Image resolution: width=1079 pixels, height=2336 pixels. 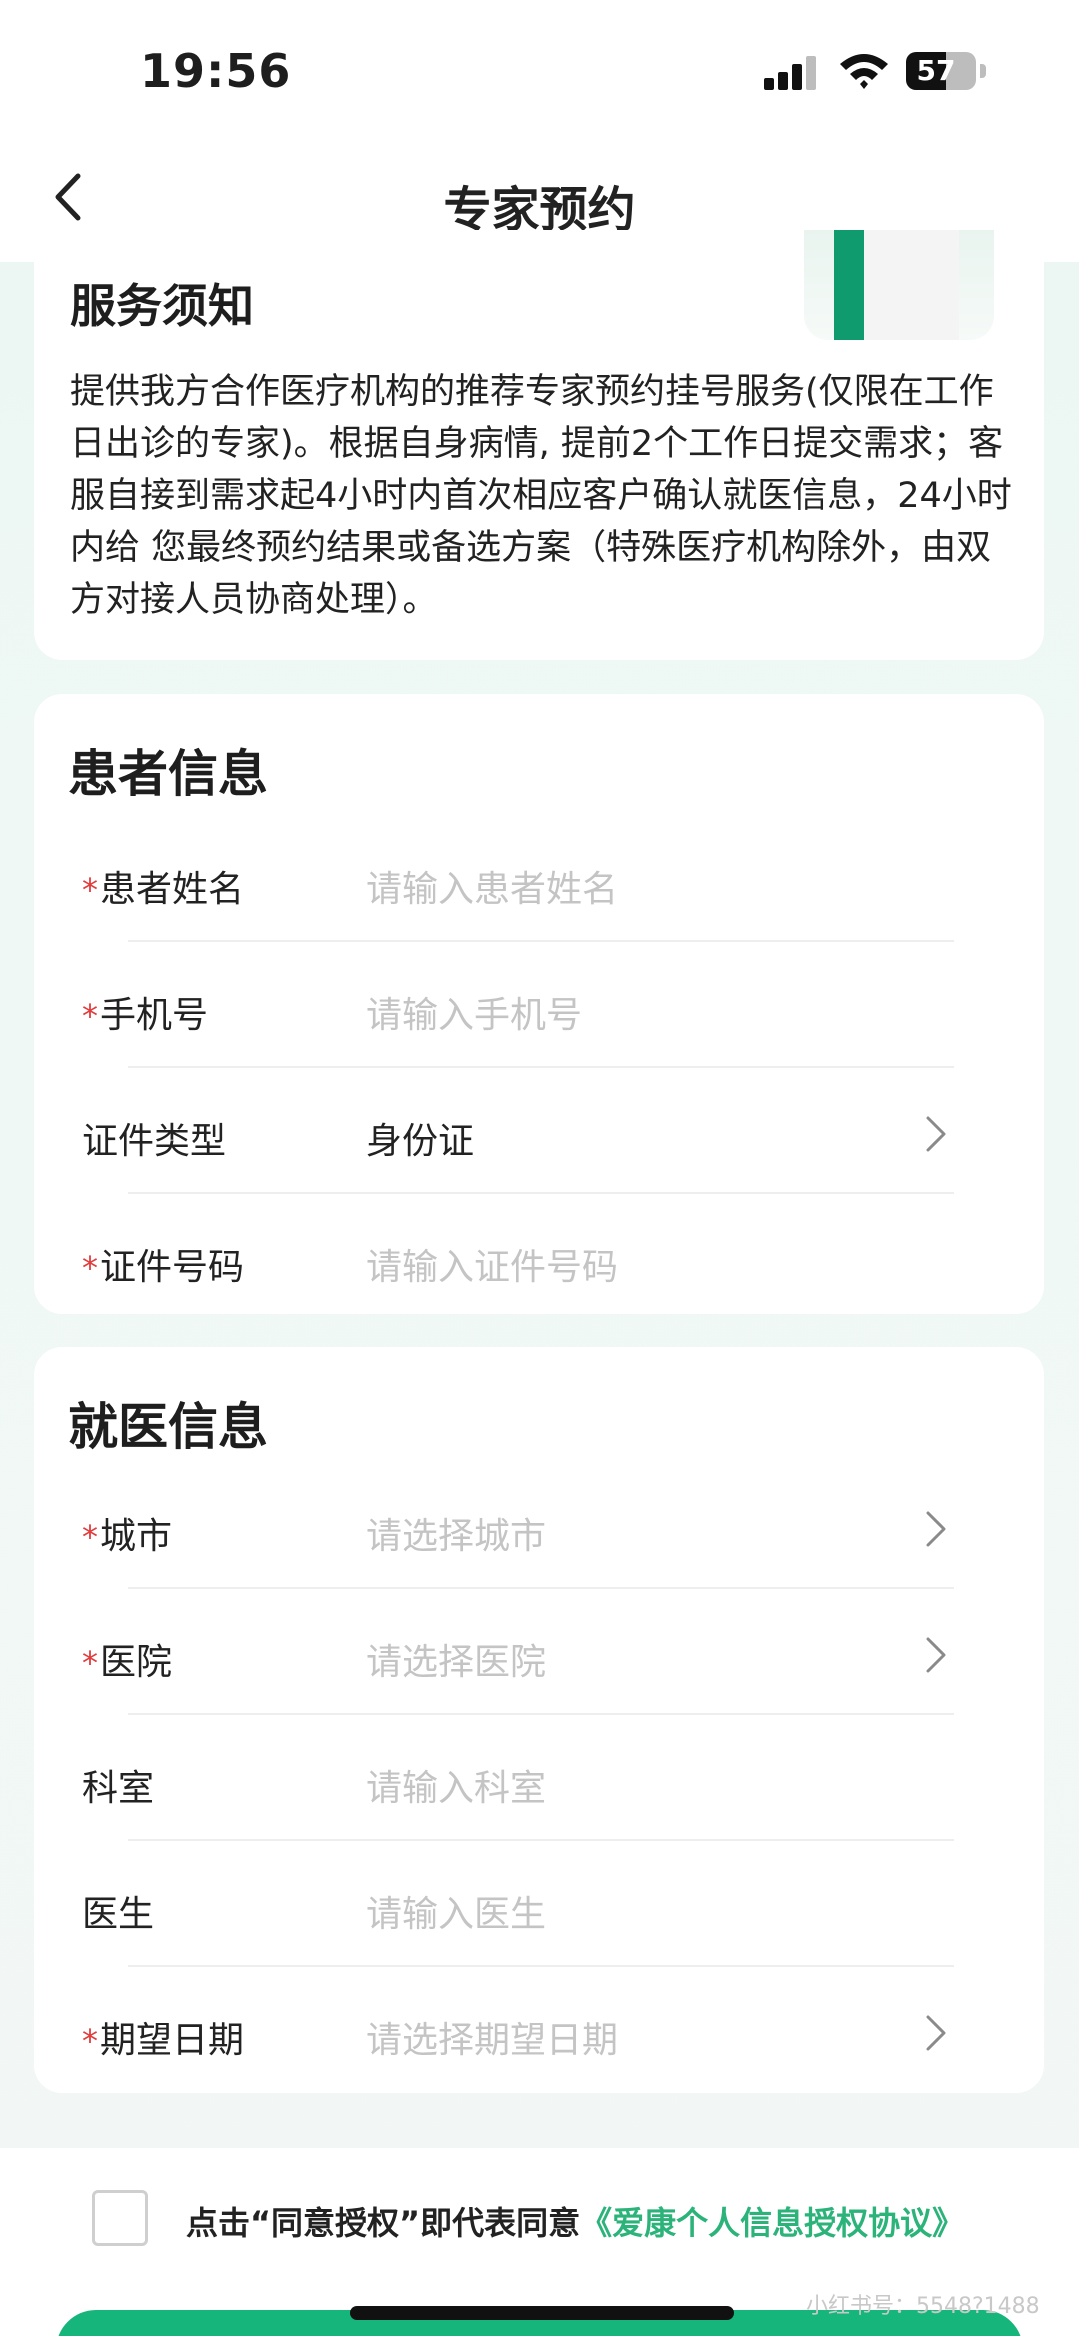 I want to click on doctor-illustration, so click(x=899, y=285).